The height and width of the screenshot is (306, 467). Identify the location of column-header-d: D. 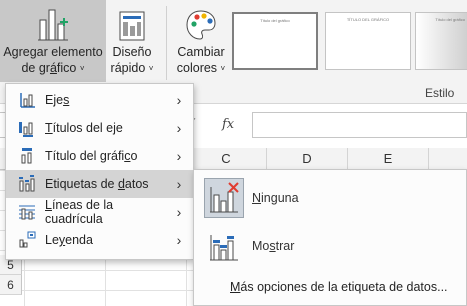
(307, 159).